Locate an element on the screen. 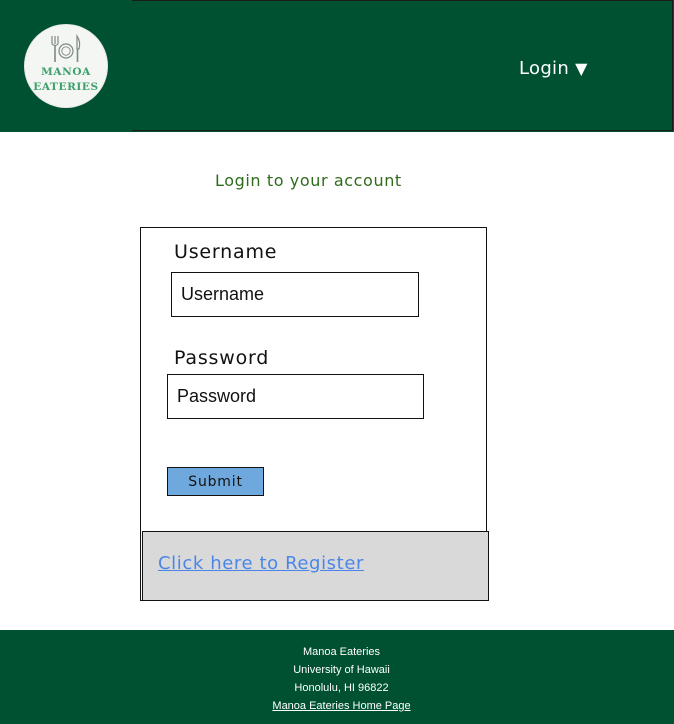 This screenshot has height=724, width=674. footer-home-link: Manoa Eateries Home Page is located at coordinates (341, 706).